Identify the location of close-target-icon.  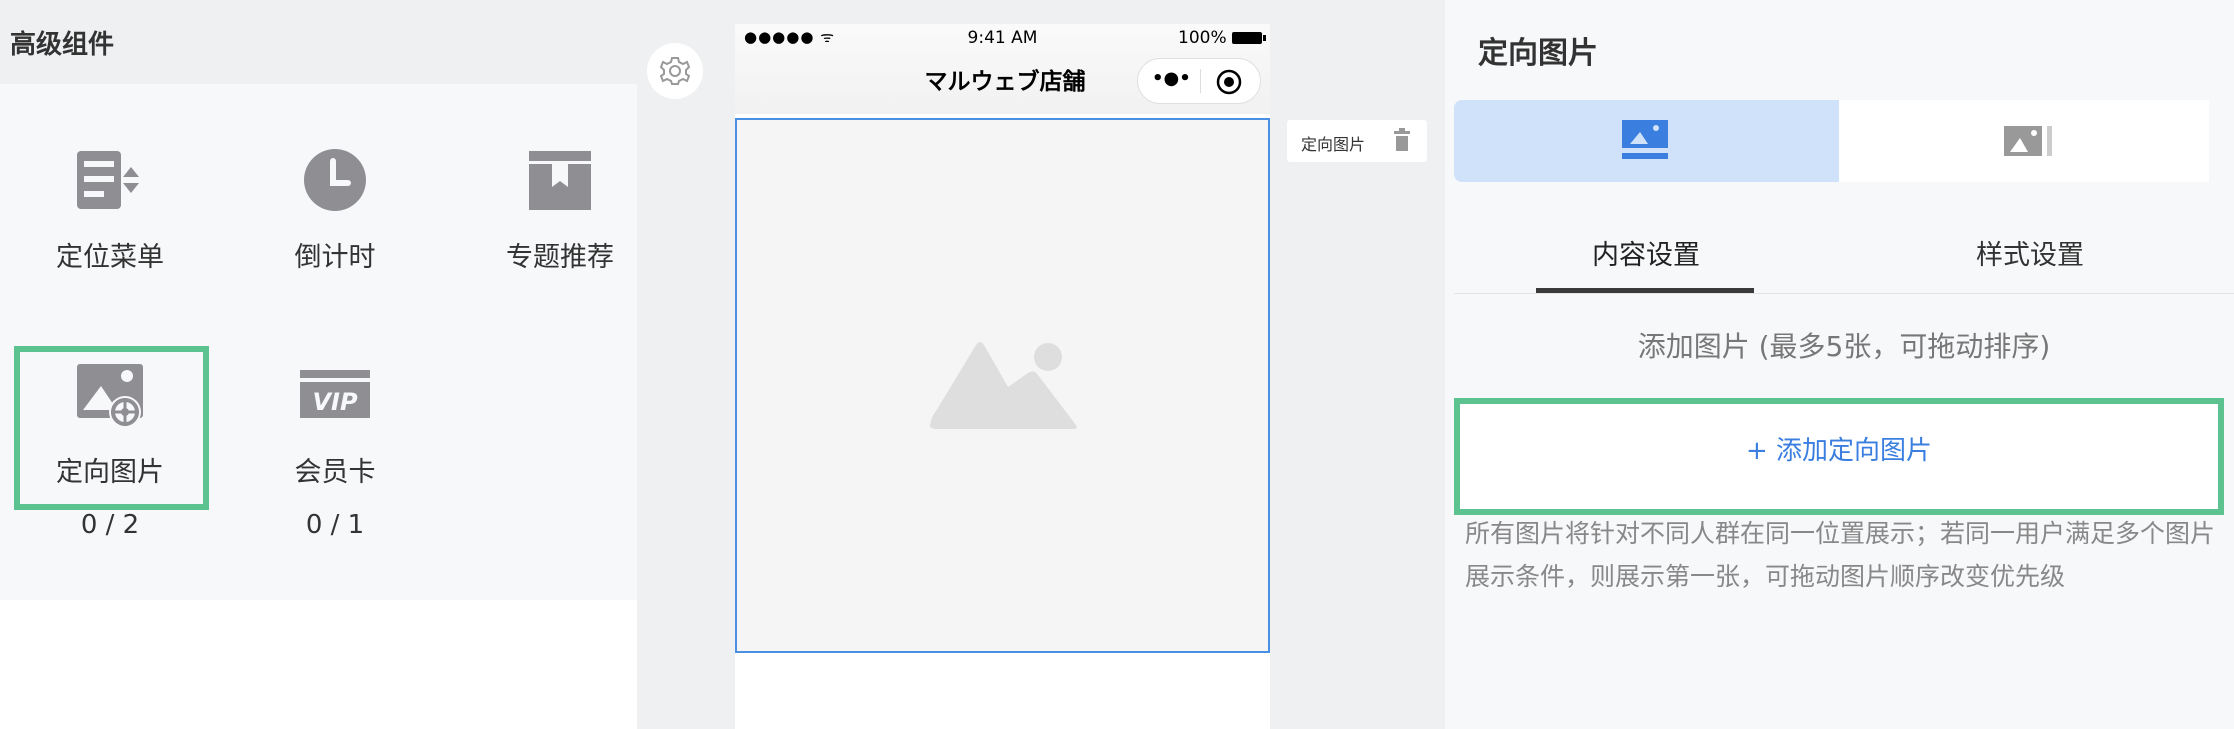
(1229, 82).